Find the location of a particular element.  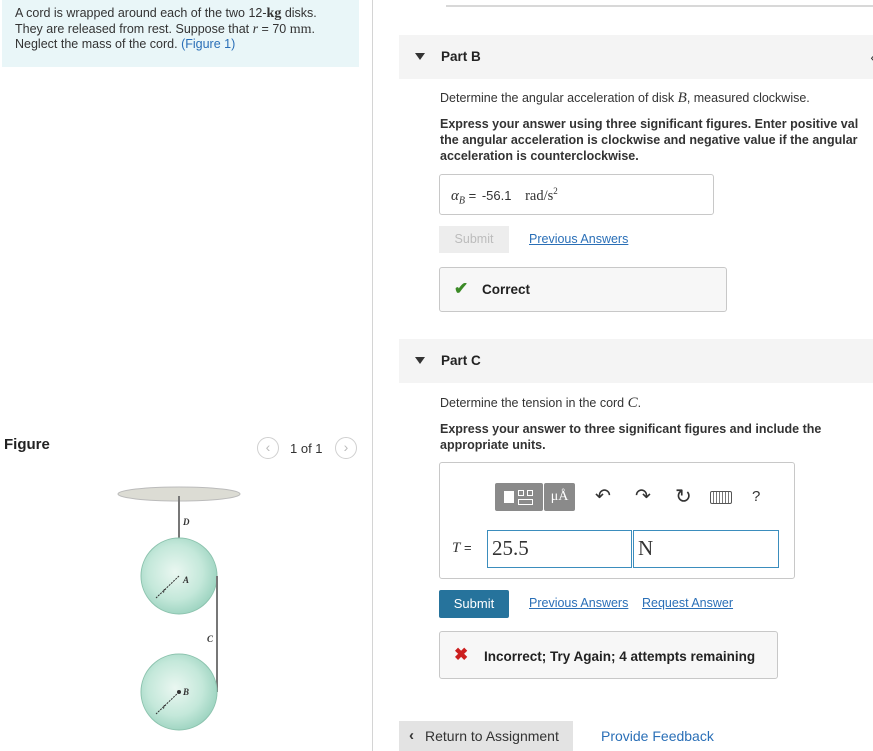

prev-figure-button: ‹ is located at coordinates (268, 448).